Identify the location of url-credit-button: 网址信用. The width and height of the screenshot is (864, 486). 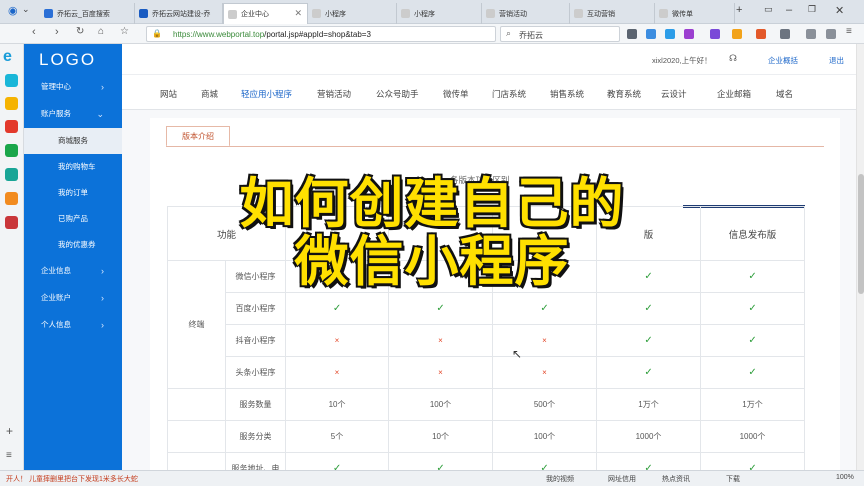
(622, 479).